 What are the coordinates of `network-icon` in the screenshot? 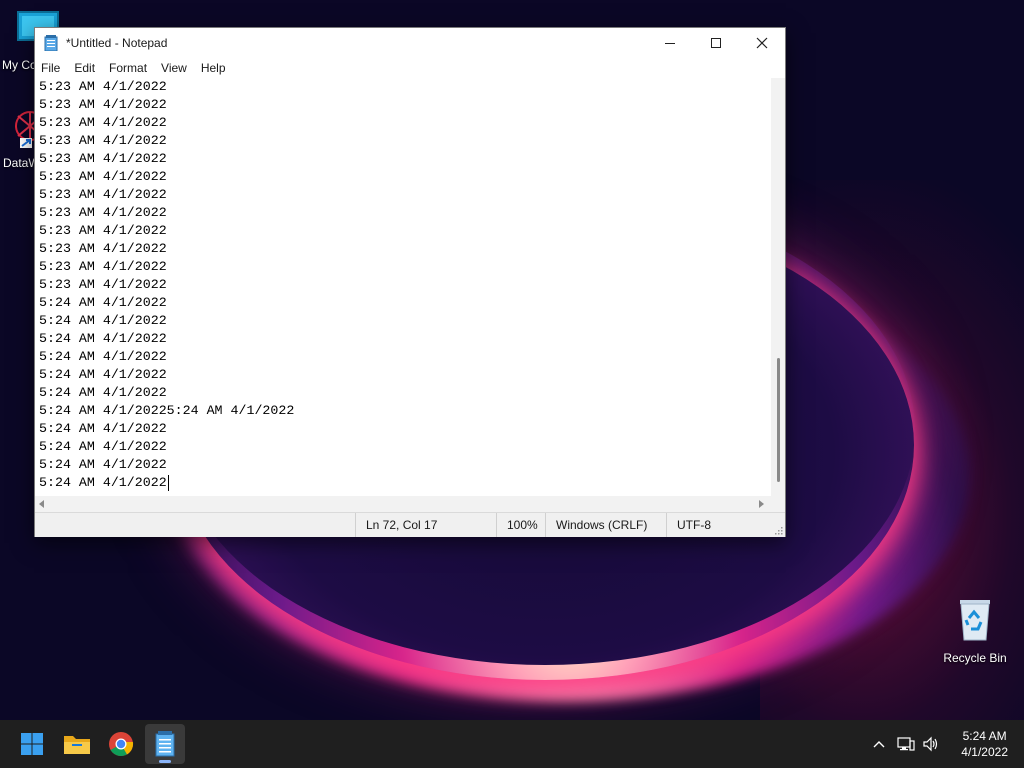 It's located at (906, 744).